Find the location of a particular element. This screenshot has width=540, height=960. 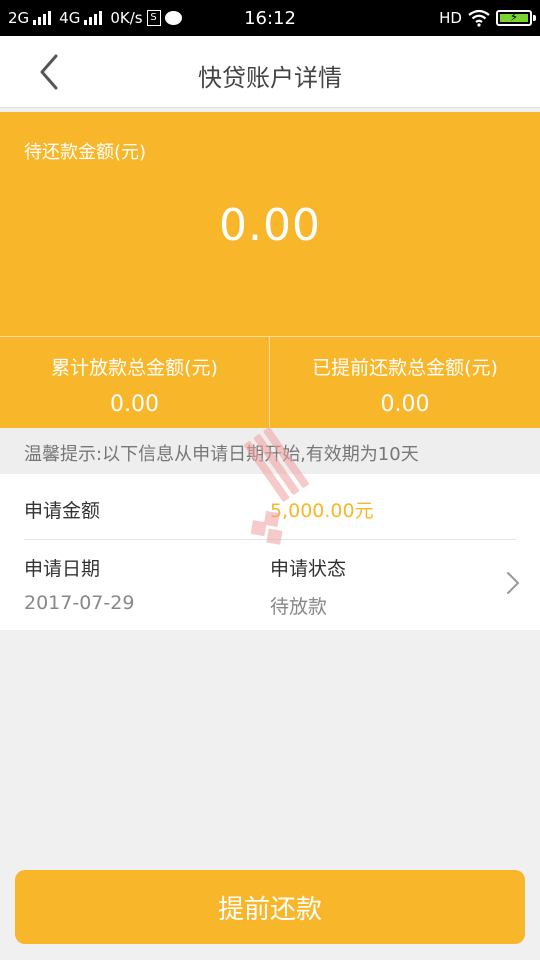

application-amount-label: 申请金额 is located at coordinates (62, 511).